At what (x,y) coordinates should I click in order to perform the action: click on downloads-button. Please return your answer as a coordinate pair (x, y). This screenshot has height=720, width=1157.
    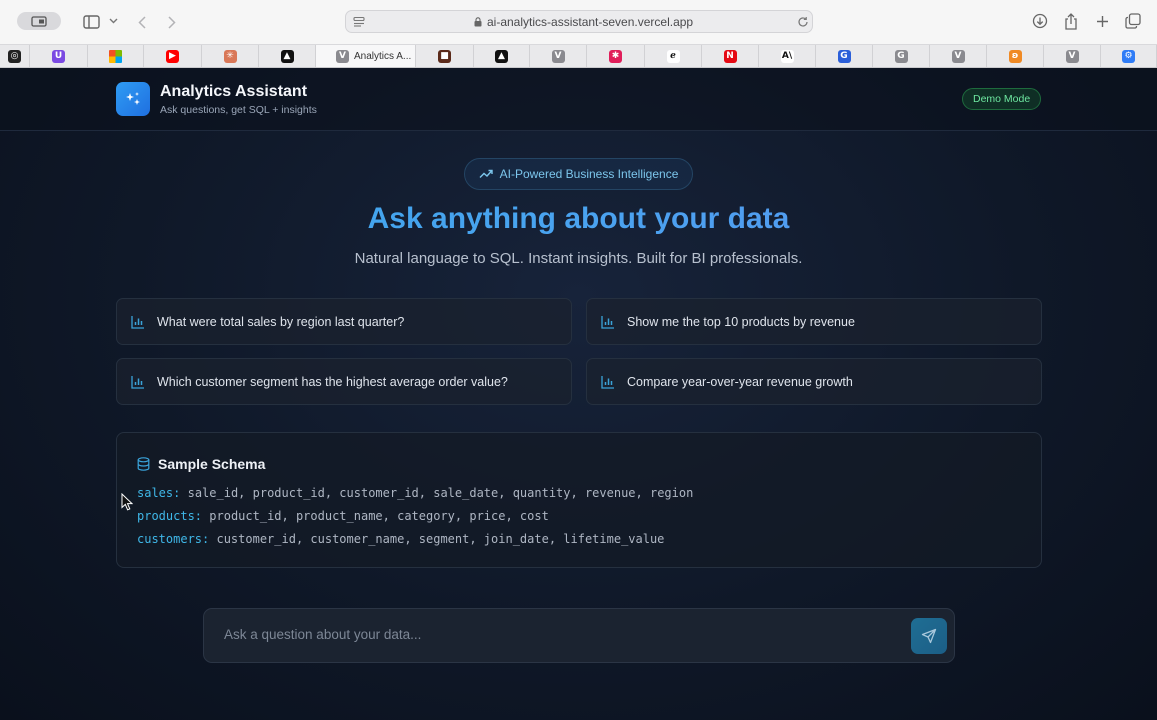
    Looking at the image, I should click on (1040, 21).